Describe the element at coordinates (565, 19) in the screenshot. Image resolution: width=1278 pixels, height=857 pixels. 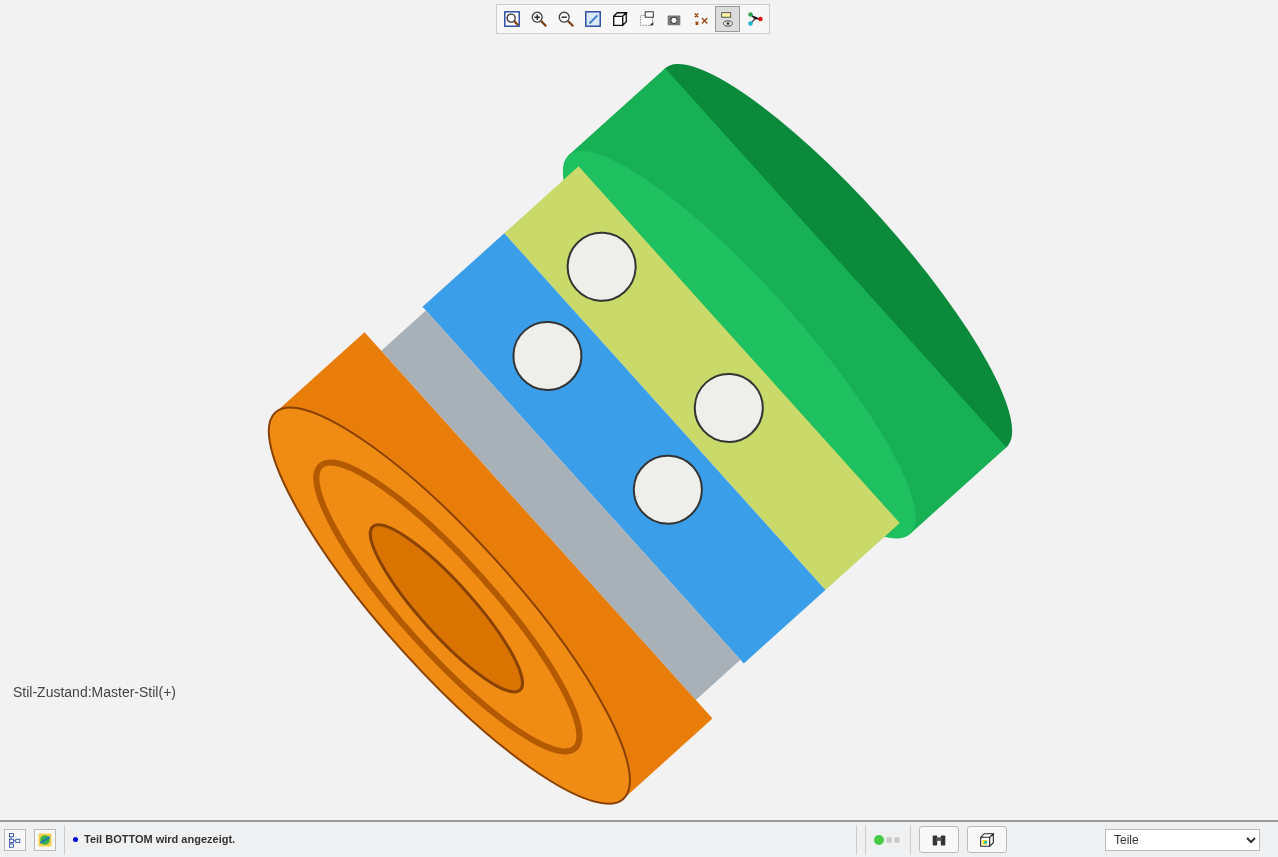
I see `zoom-out-icon` at that location.